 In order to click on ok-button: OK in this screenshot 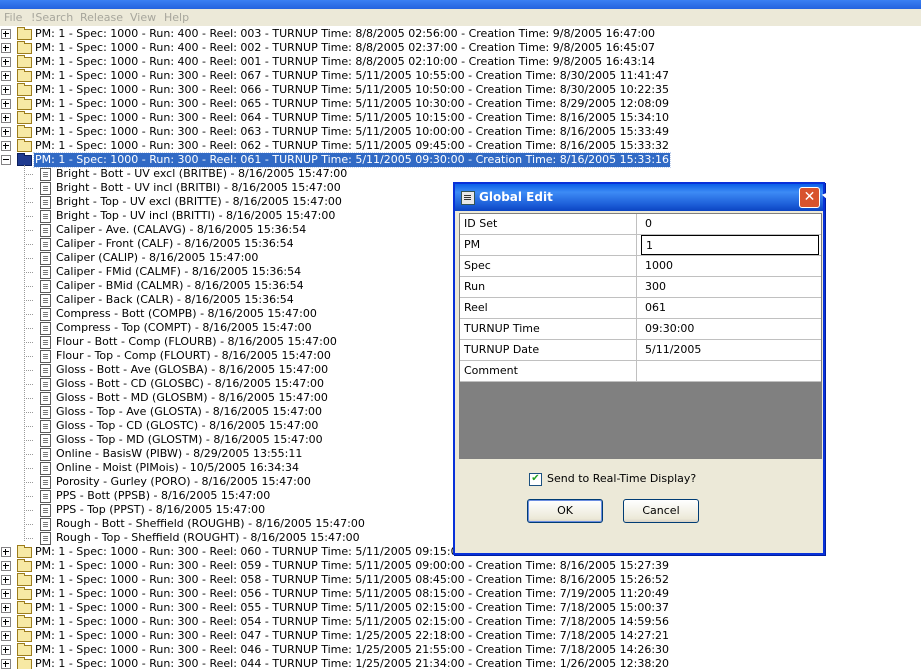, I will do `click(565, 511)`.